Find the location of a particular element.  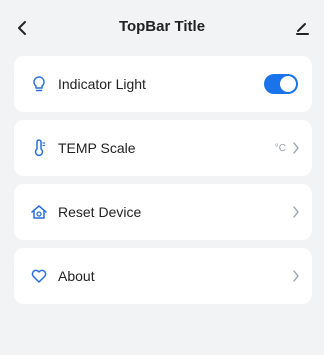

page-title: TopBar Title is located at coordinates (162, 26).